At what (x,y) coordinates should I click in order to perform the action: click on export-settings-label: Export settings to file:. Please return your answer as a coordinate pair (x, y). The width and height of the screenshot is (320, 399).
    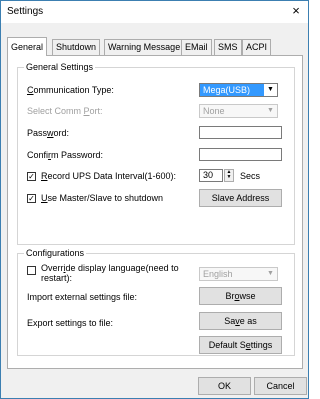
    Looking at the image, I should click on (70, 323).